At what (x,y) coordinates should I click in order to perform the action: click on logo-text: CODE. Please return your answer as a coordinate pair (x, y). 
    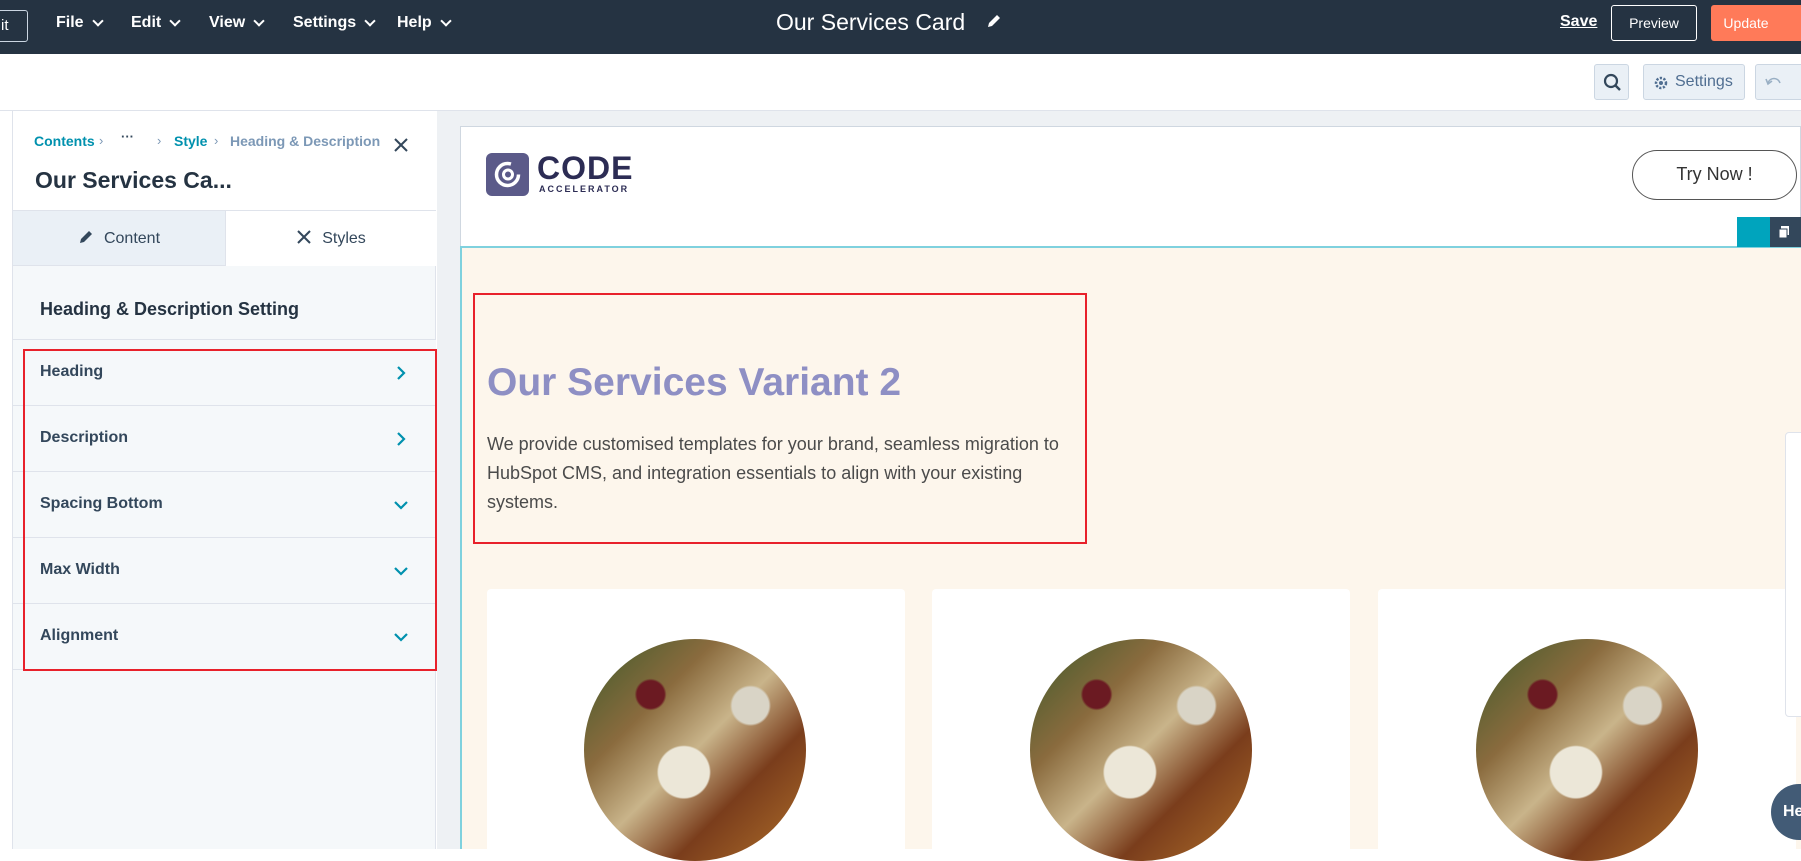
    Looking at the image, I should click on (585, 168).